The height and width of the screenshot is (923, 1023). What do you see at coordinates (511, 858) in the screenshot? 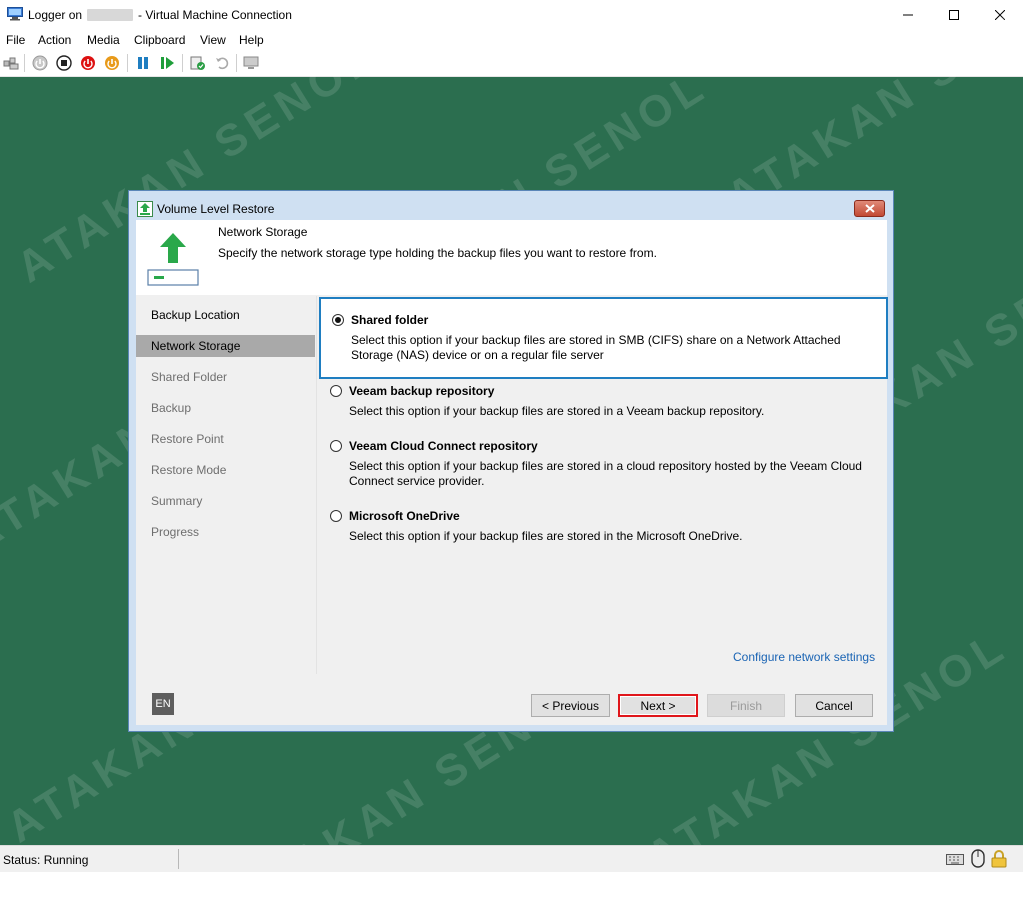
I see `status-bar: Status: Running` at bounding box center [511, 858].